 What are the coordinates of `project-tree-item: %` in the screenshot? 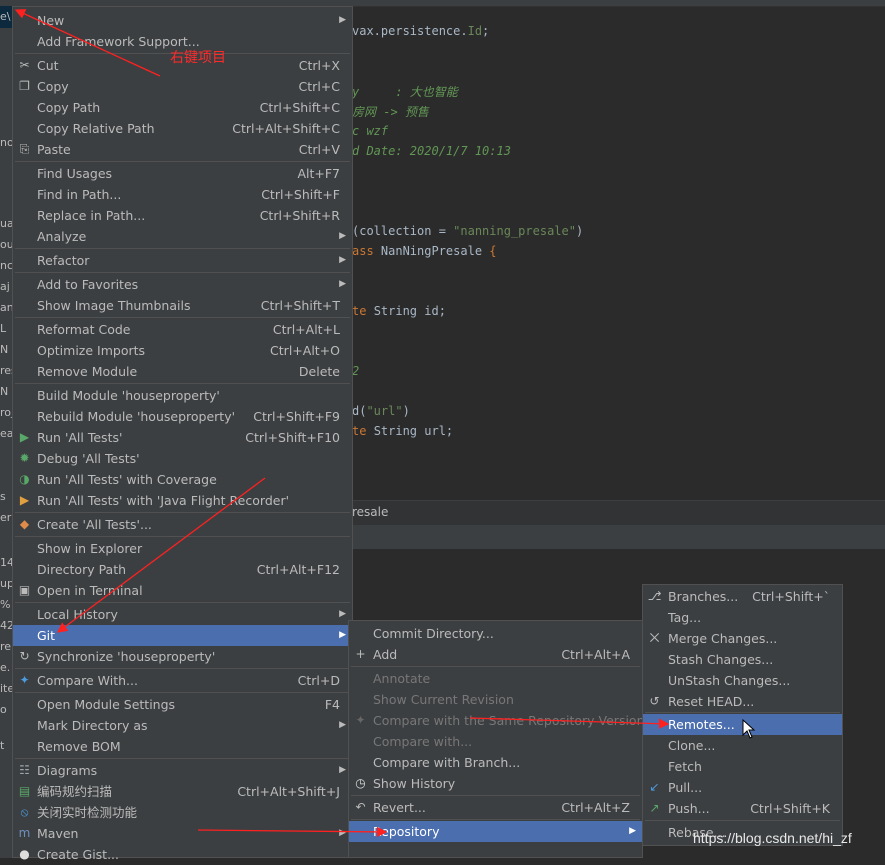 It's located at (5, 604).